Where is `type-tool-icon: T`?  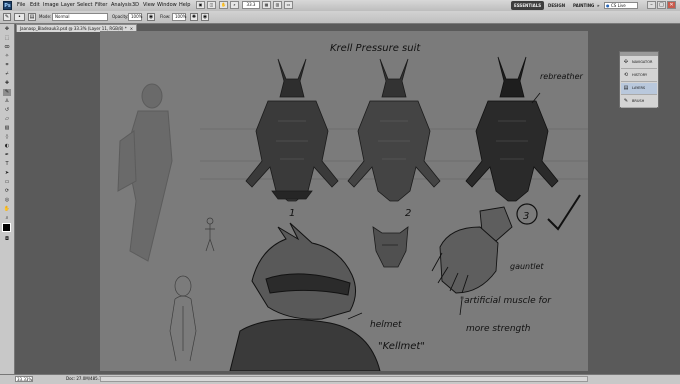 type-tool-icon: T is located at coordinates (7, 164).